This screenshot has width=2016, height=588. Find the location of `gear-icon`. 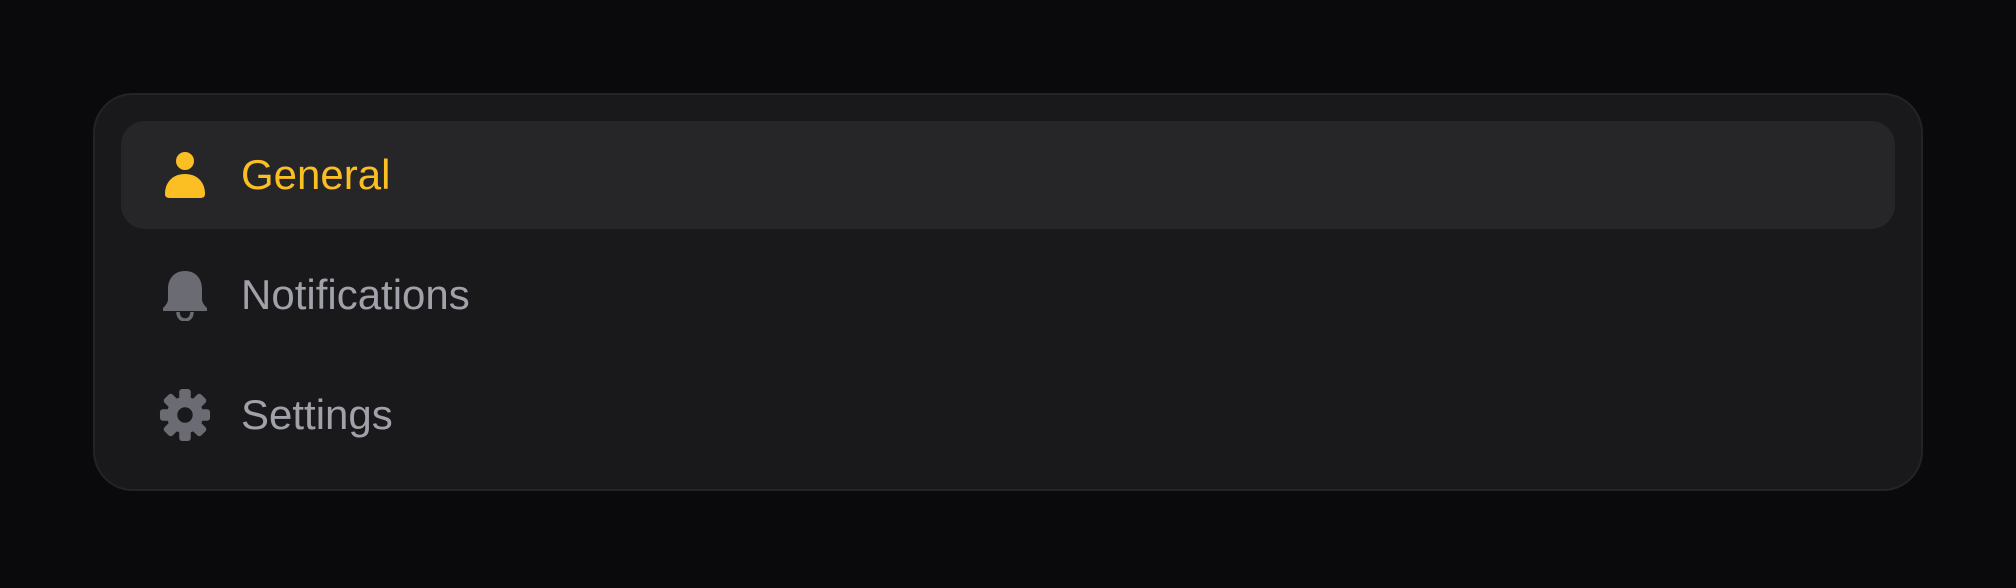

gear-icon is located at coordinates (185, 415).